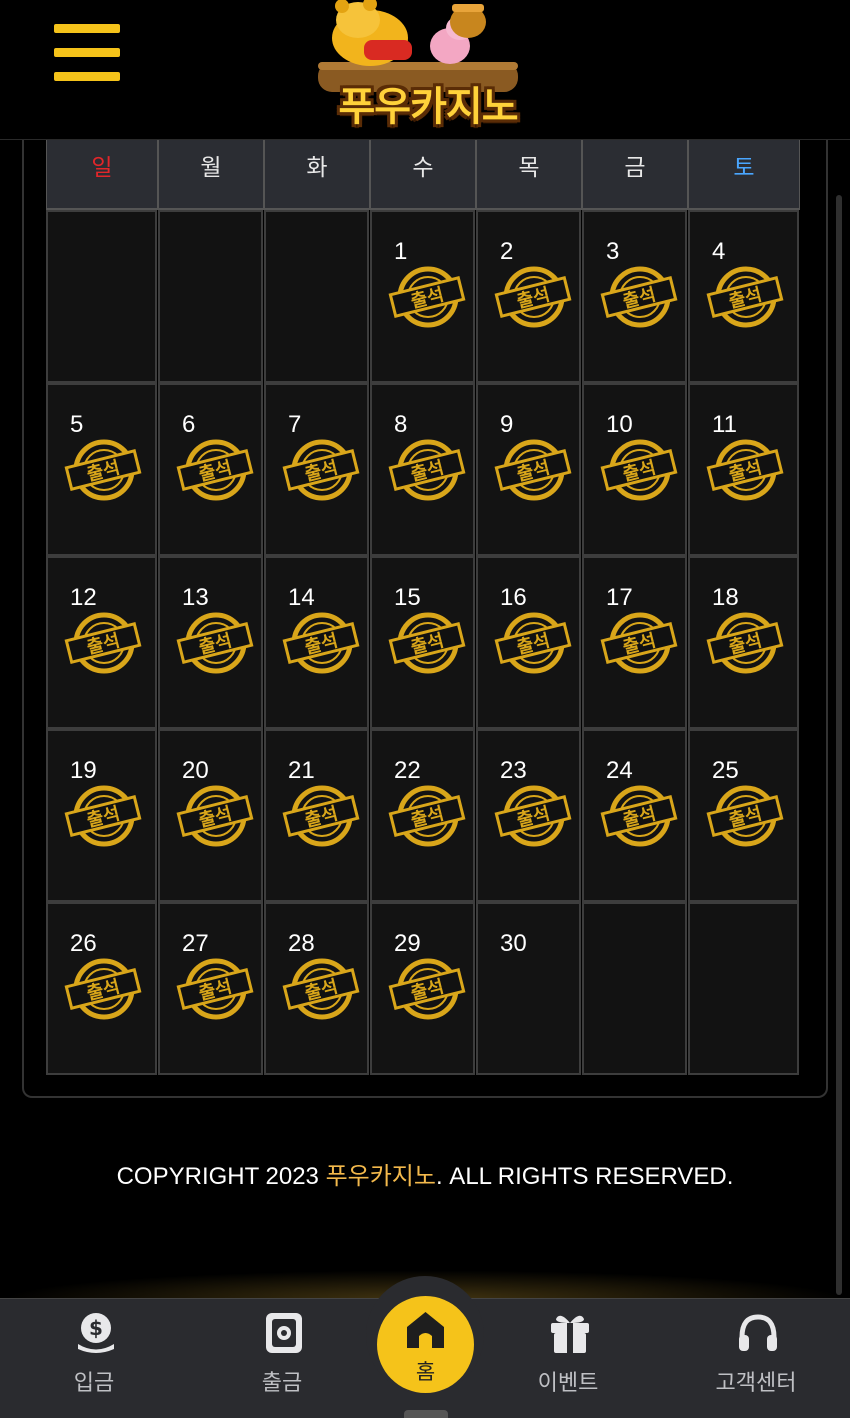 Image resolution: width=850 pixels, height=1418 pixels. What do you see at coordinates (83, 597) in the screenshot?
I see `day-number: 12` at bounding box center [83, 597].